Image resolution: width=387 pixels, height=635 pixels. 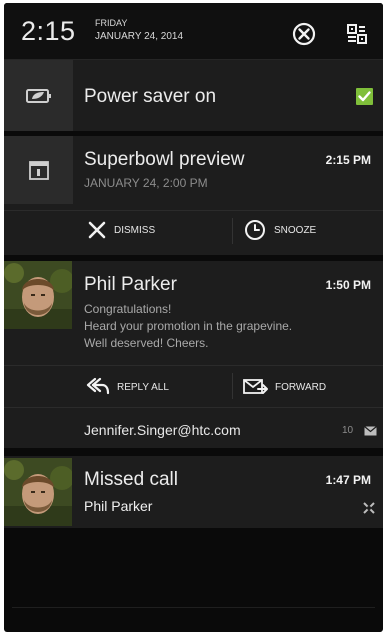 I want to click on dismiss-label: DISMISS, so click(x=135, y=230).